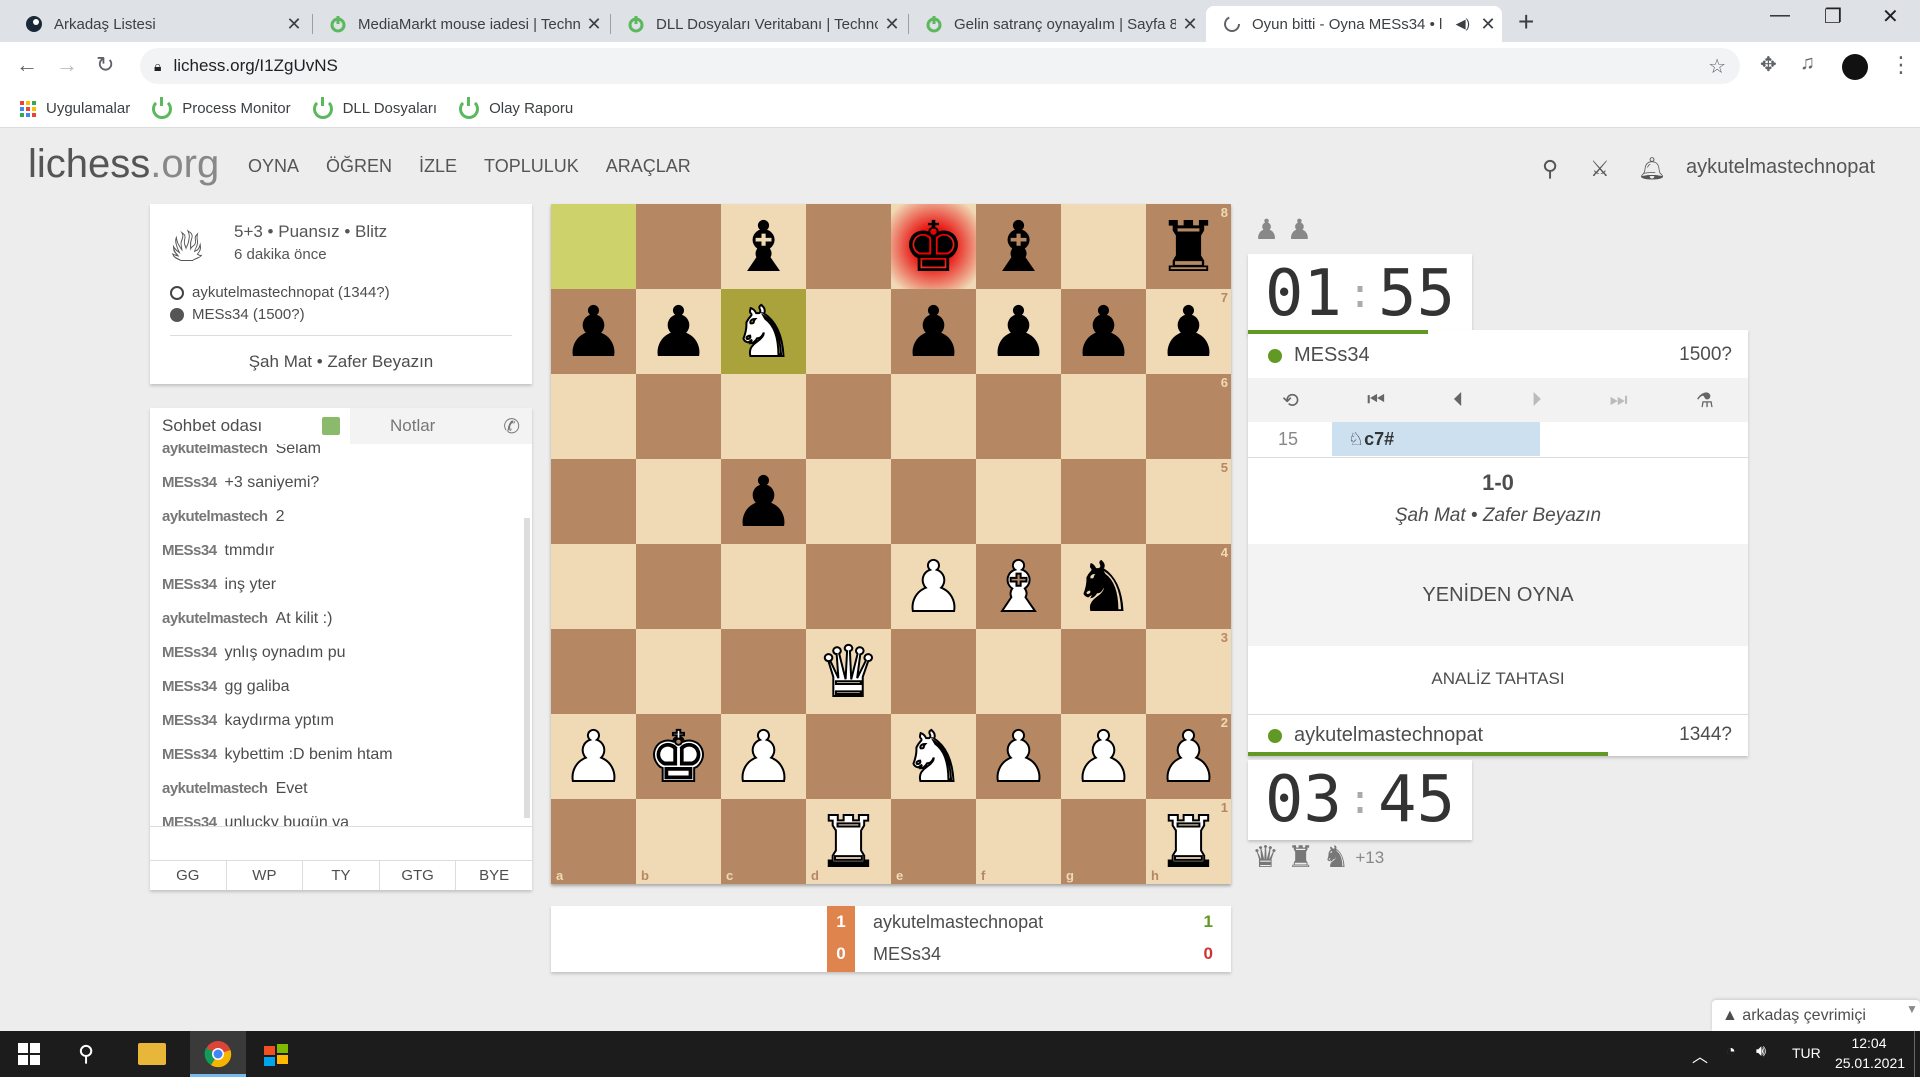 The image size is (1920, 1077). What do you see at coordinates (1018, 756) in the screenshot?
I see `square-f2: ♟` at bounding box center [1018, 756].